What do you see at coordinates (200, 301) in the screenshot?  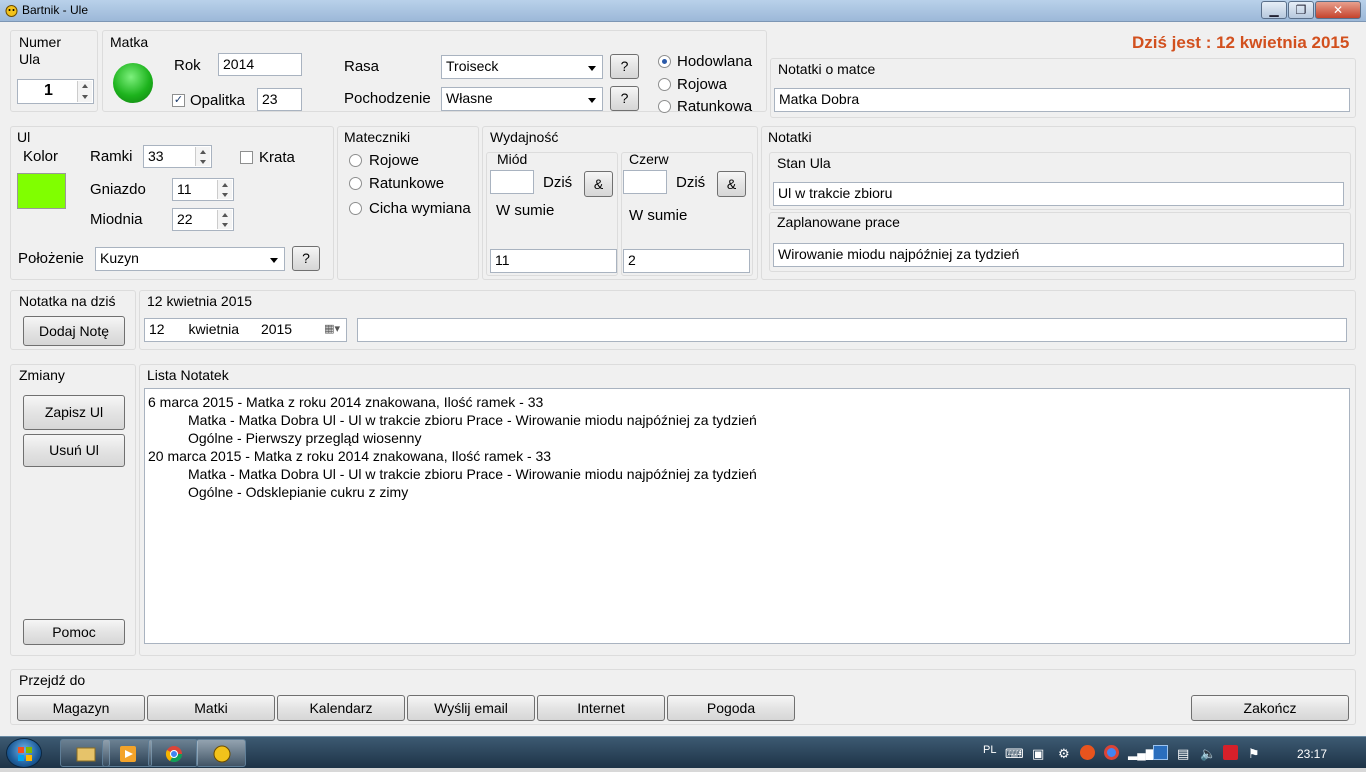 I see `date-note-title: 12 kwietnia 2015` at bounding box center [200, 301].